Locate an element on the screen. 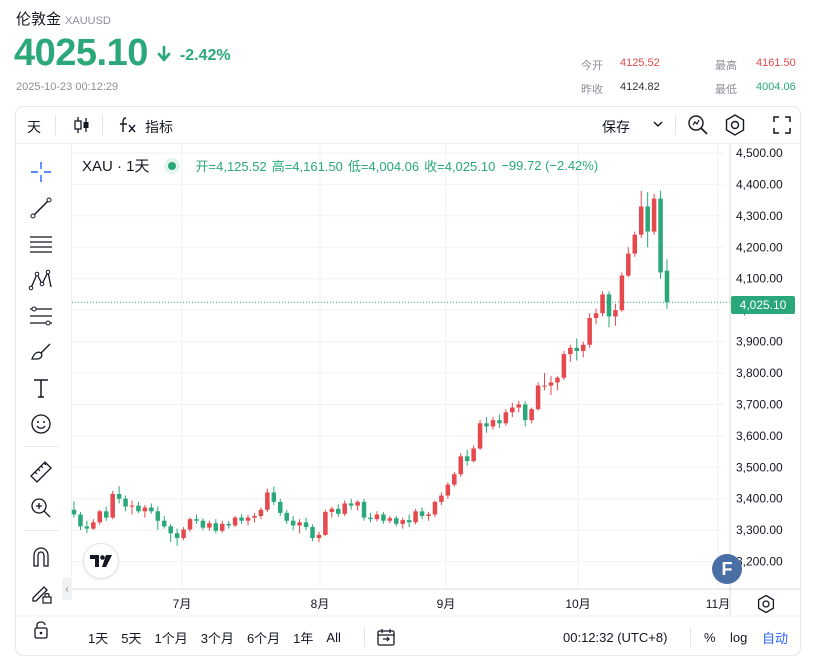 The image size is (822, 666). range-1m: 1个月 is located at coordinates (170, 637).